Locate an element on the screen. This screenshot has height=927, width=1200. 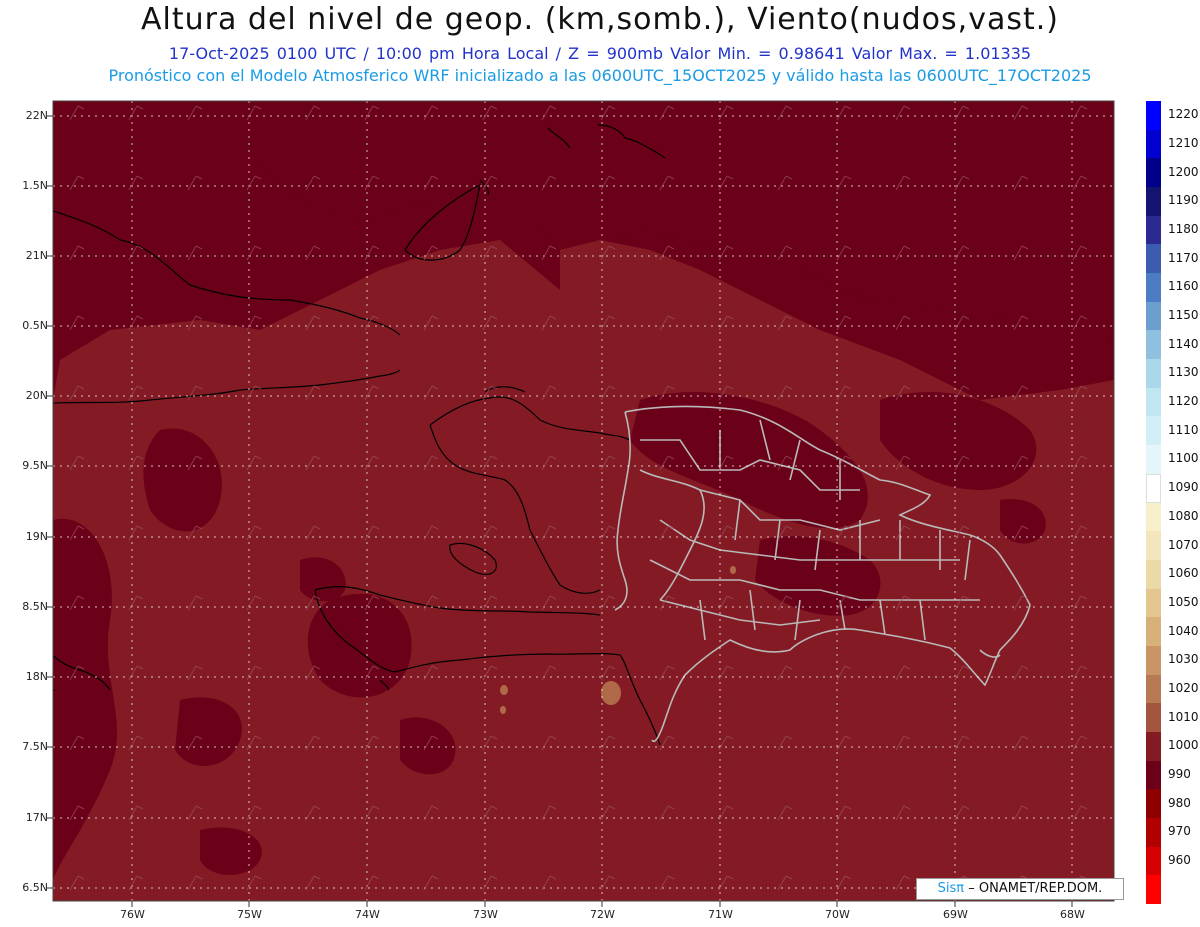
lon-label-69w: 69W is located at coordinates (955, 914).